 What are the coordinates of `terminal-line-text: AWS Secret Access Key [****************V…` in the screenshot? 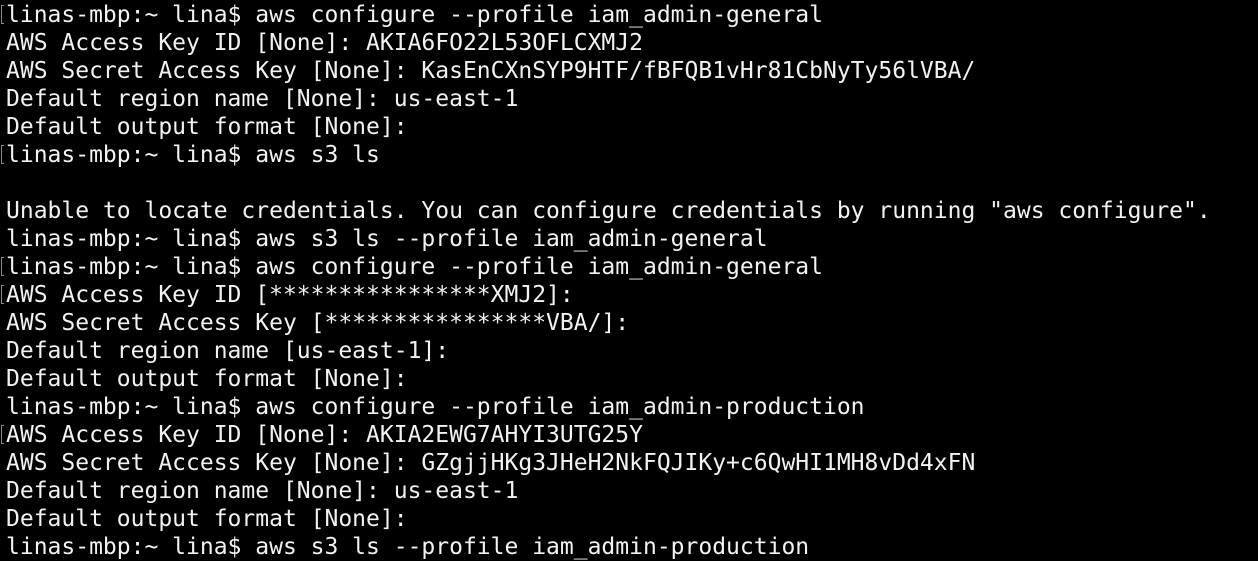 It's located at (318, 323).